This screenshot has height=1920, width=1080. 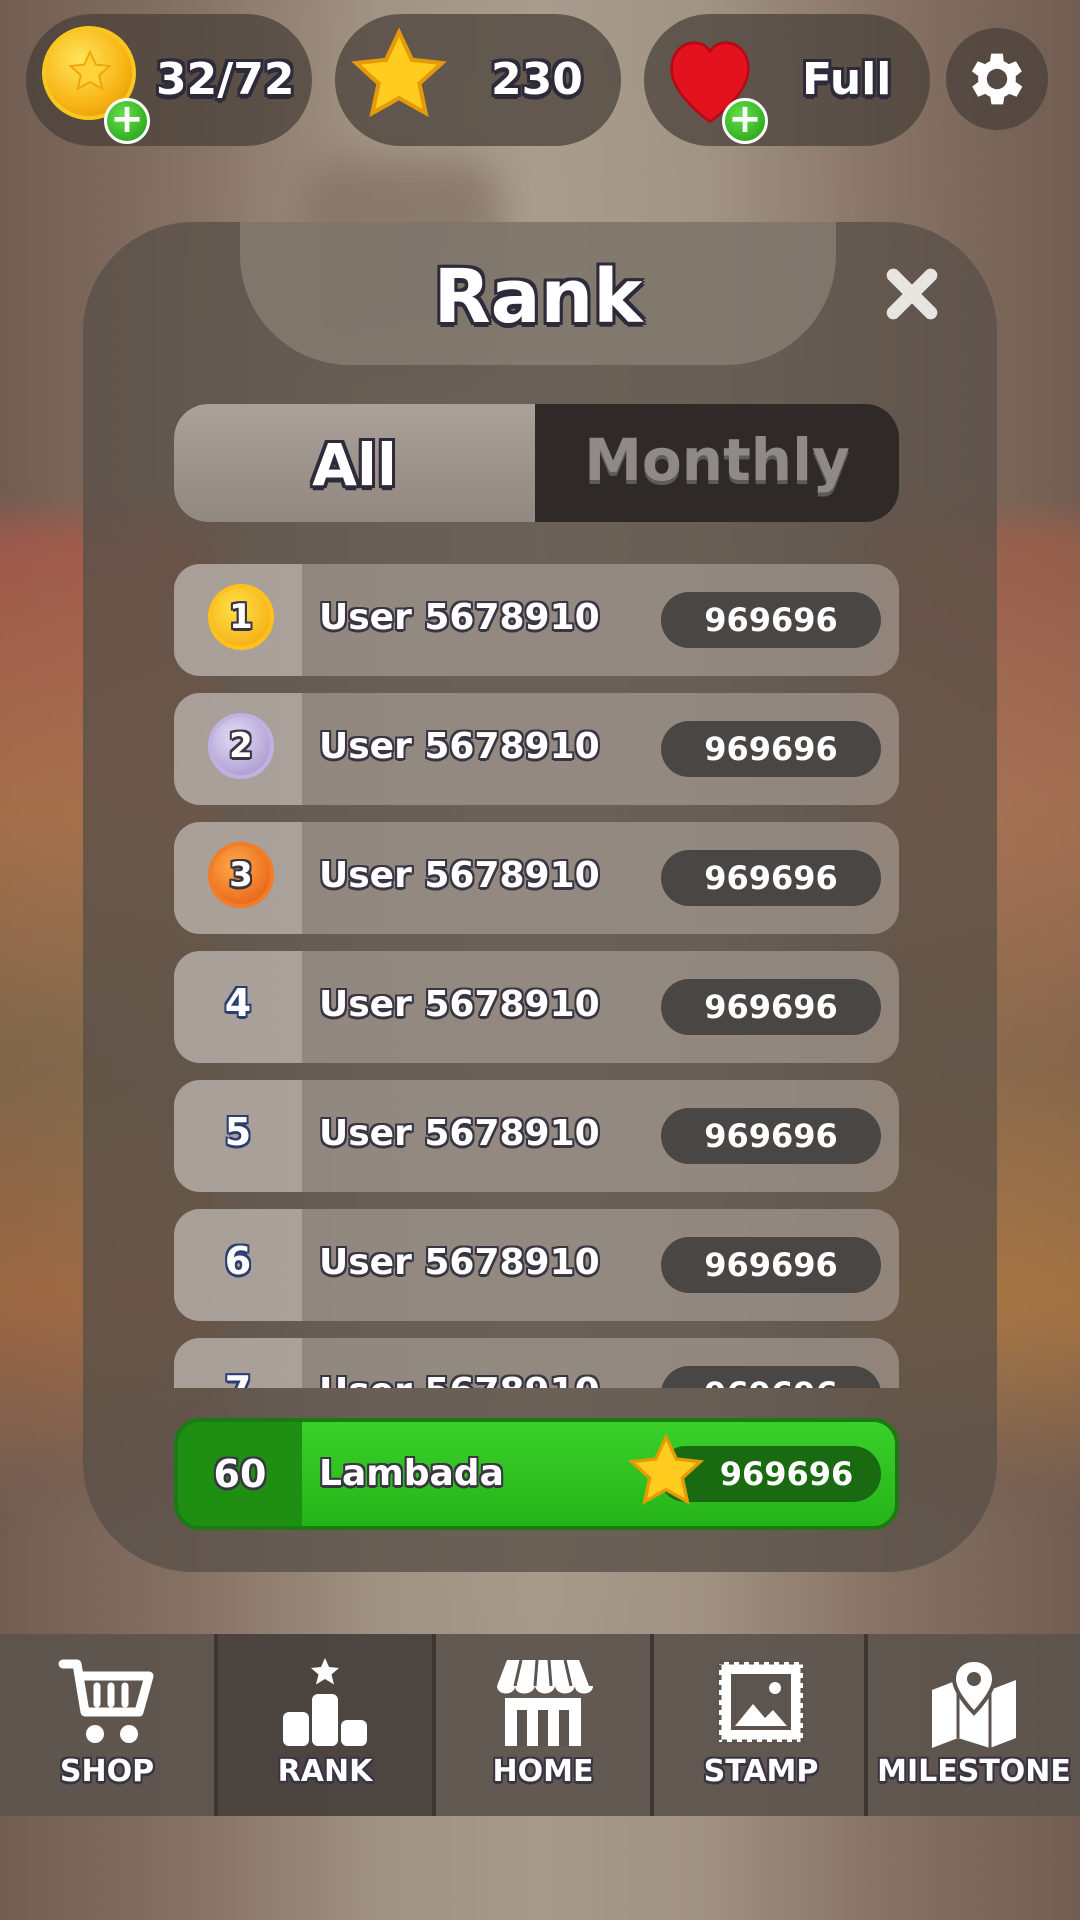 What do you see at coordinates (240, 1474) in the screenshot?
I see `current-user-rank: 60` at bounding box center [240, 1474].